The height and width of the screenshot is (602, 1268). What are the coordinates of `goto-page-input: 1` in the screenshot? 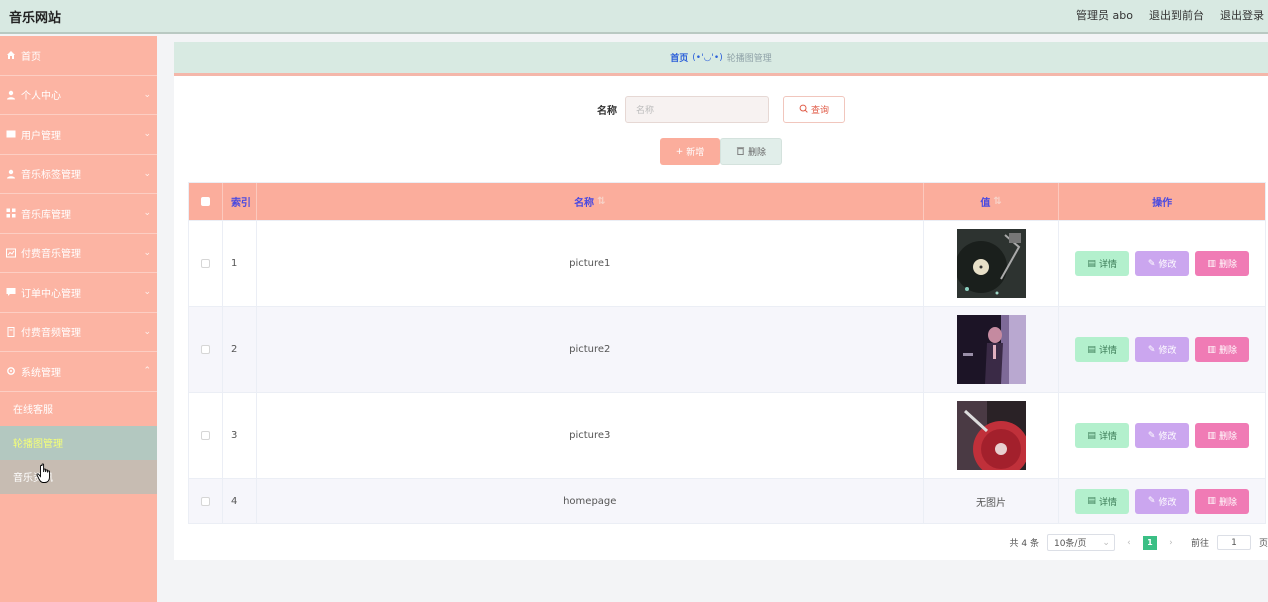 It's located at (1233, 542).